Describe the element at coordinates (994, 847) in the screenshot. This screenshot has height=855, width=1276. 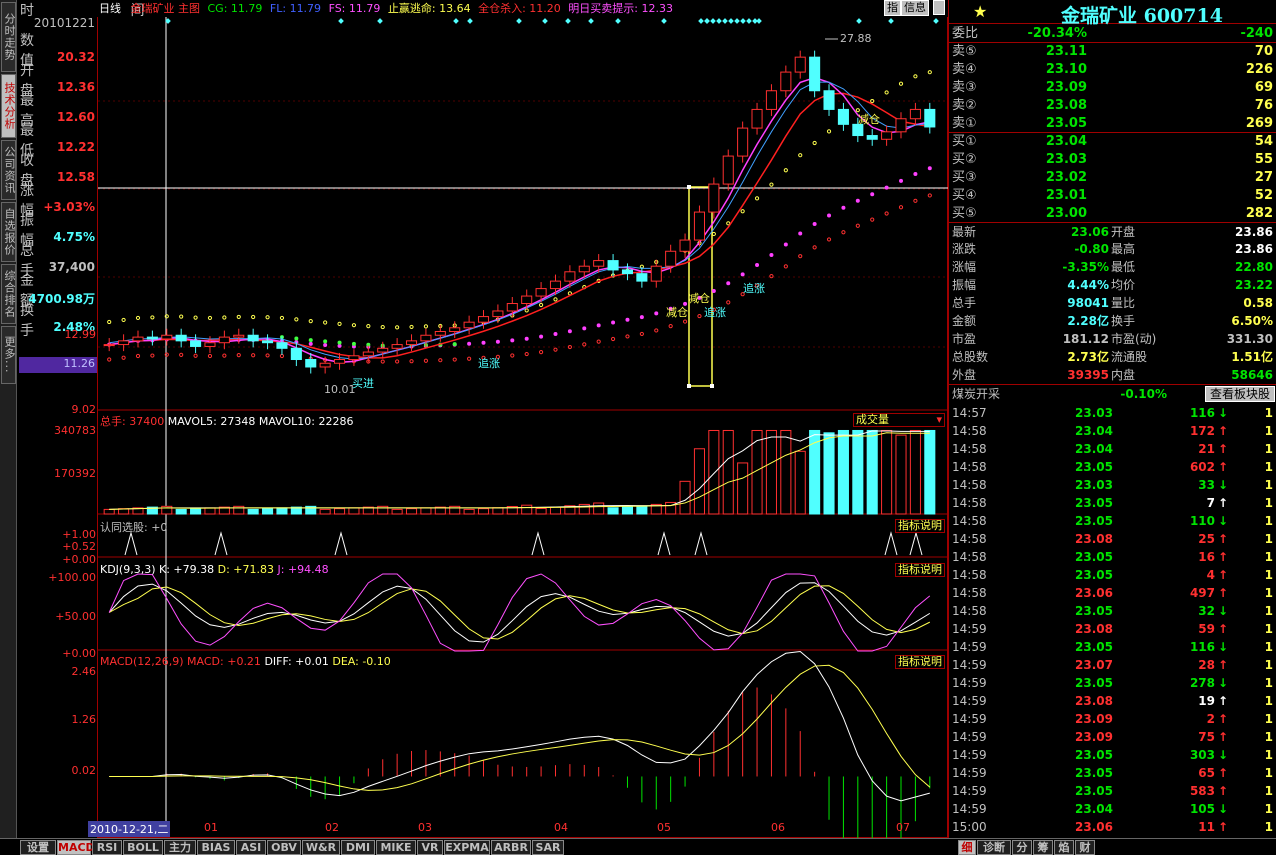
I see `detail-tab: 诊断` at that location.